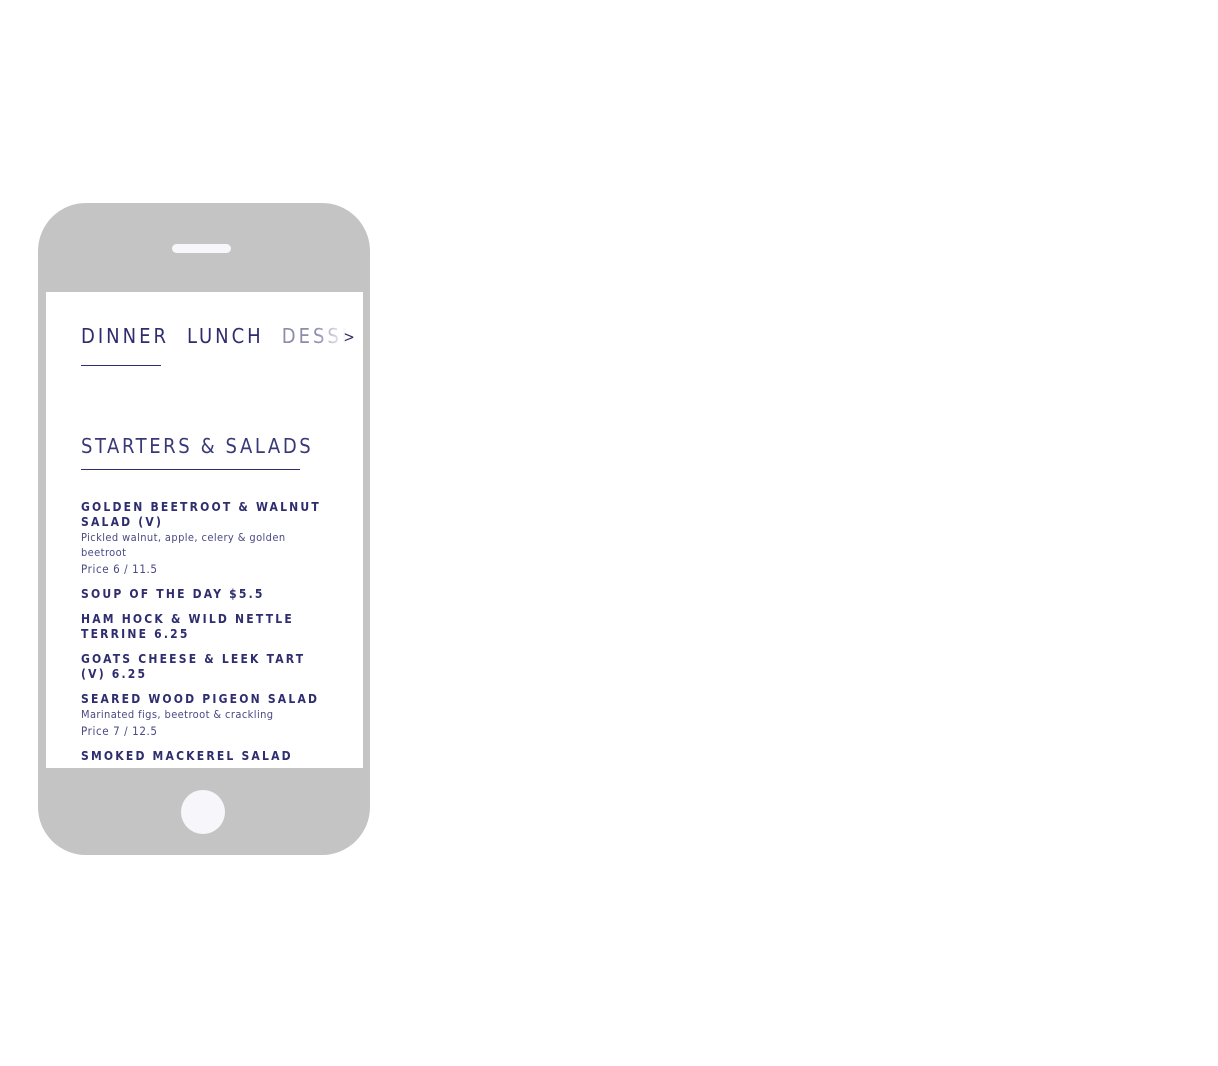 This screenshot has width=1218, height=1066. What do you see at coordinates (187, 756) in the screenshot?
I see `item-name: SMOKED MACKEREL SALAD` at bounding box center [187, 756].